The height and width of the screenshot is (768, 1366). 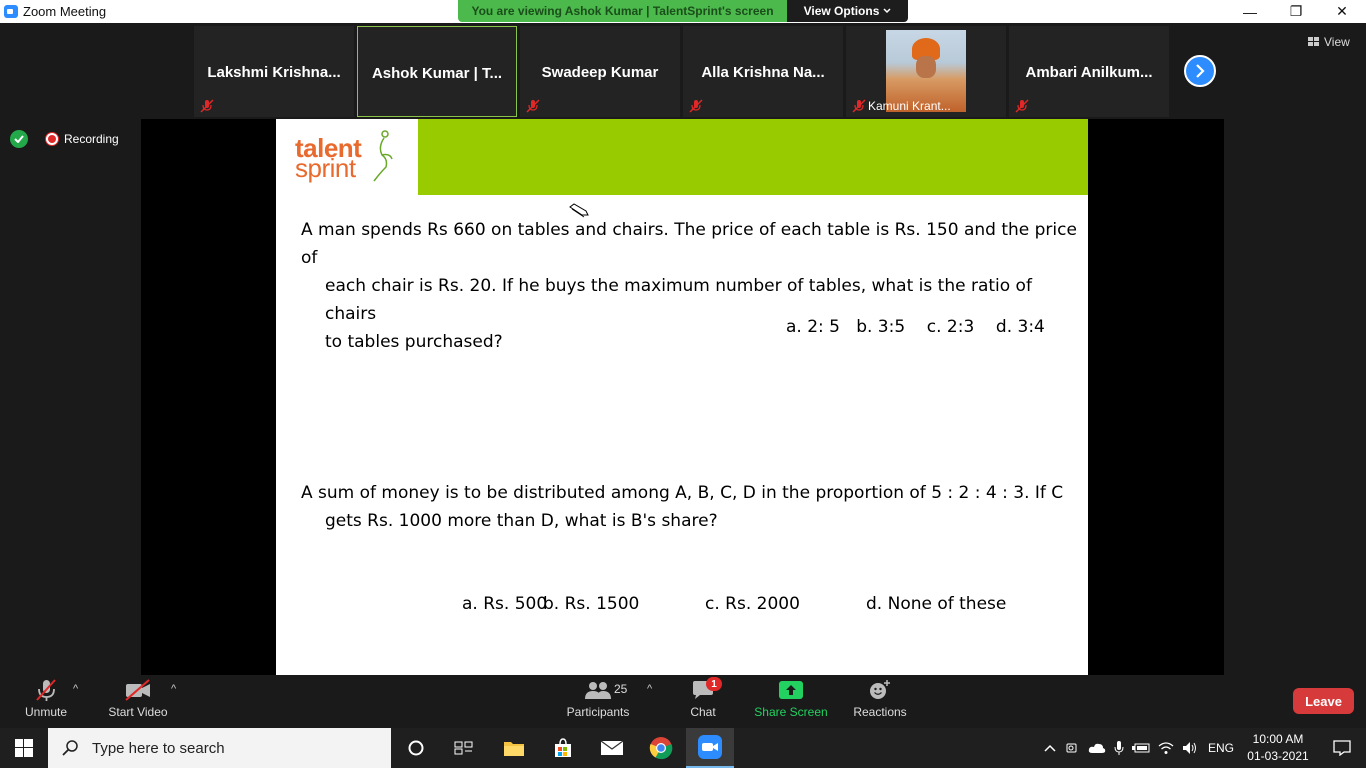 I want to click on clock-time: 10:00 AM, so click(x=1278, y=739).